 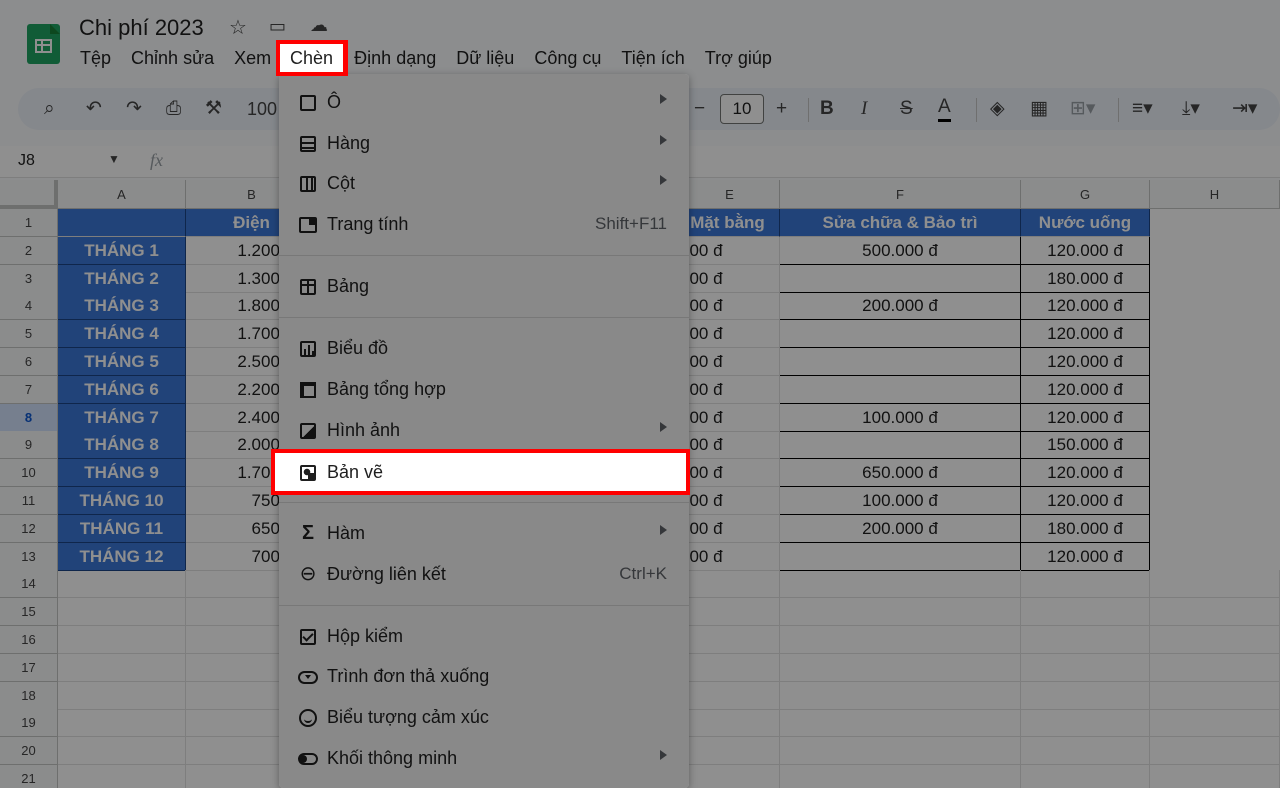 I want to click on insert-menu-item-sheet: Trang tính Shift+F11, so click(x=484, y=224).